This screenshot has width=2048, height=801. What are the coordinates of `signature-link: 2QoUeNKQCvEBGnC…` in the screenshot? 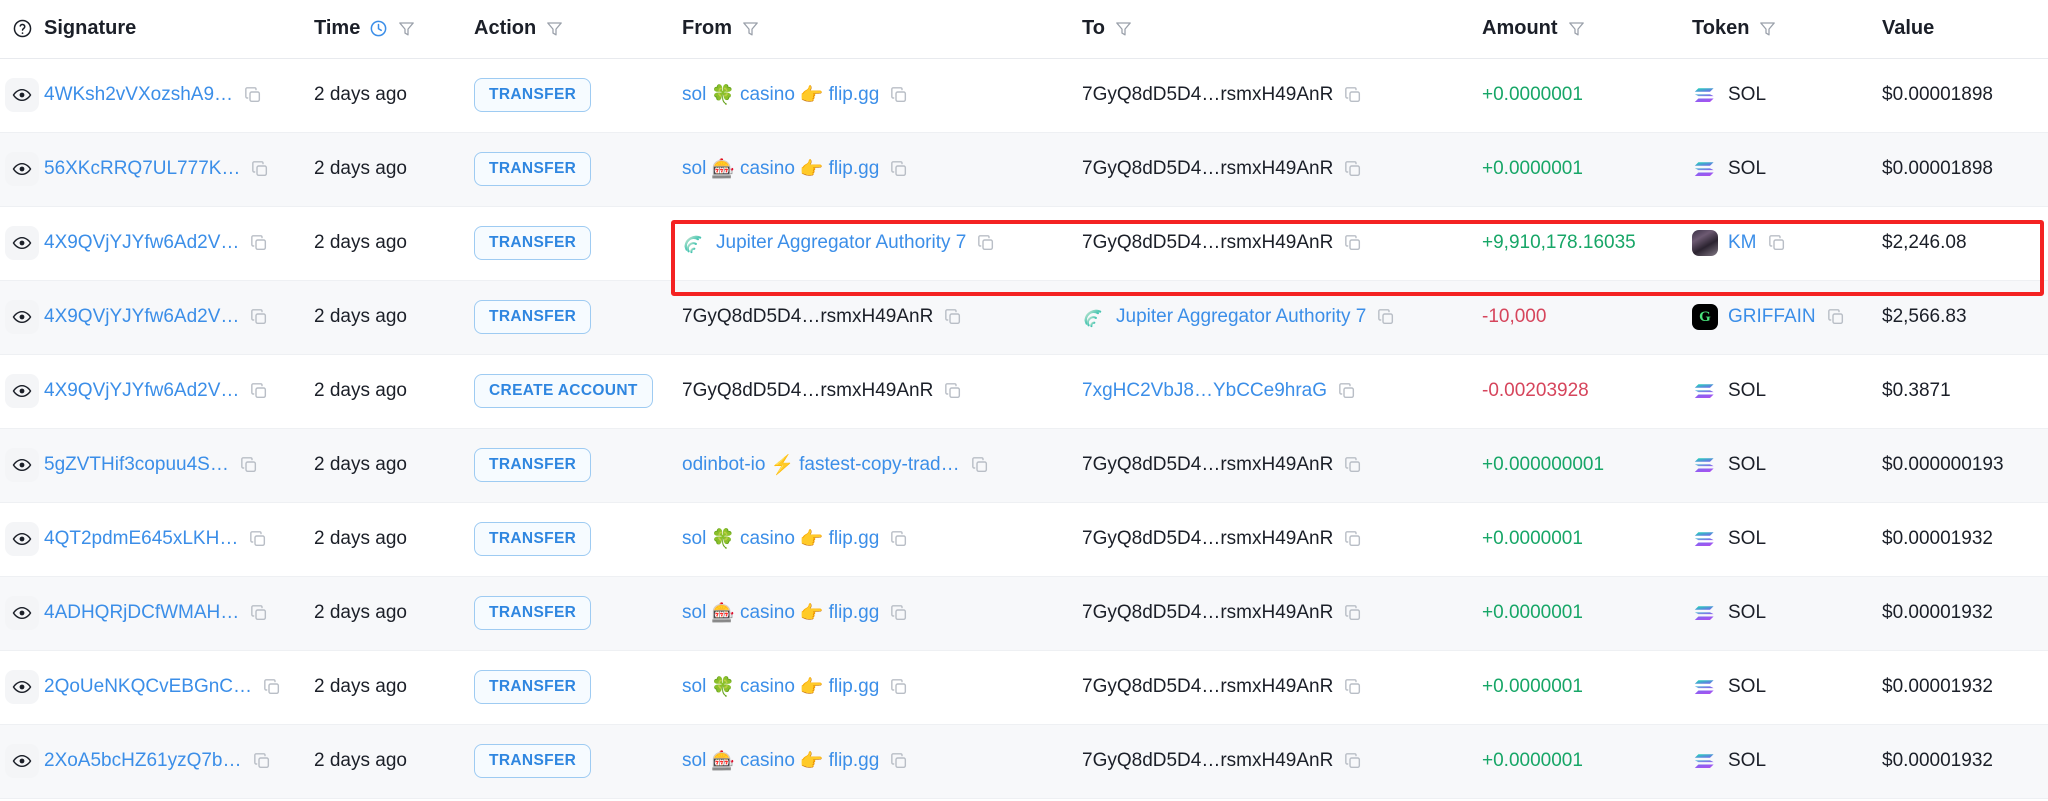 It's located at (148, 687).